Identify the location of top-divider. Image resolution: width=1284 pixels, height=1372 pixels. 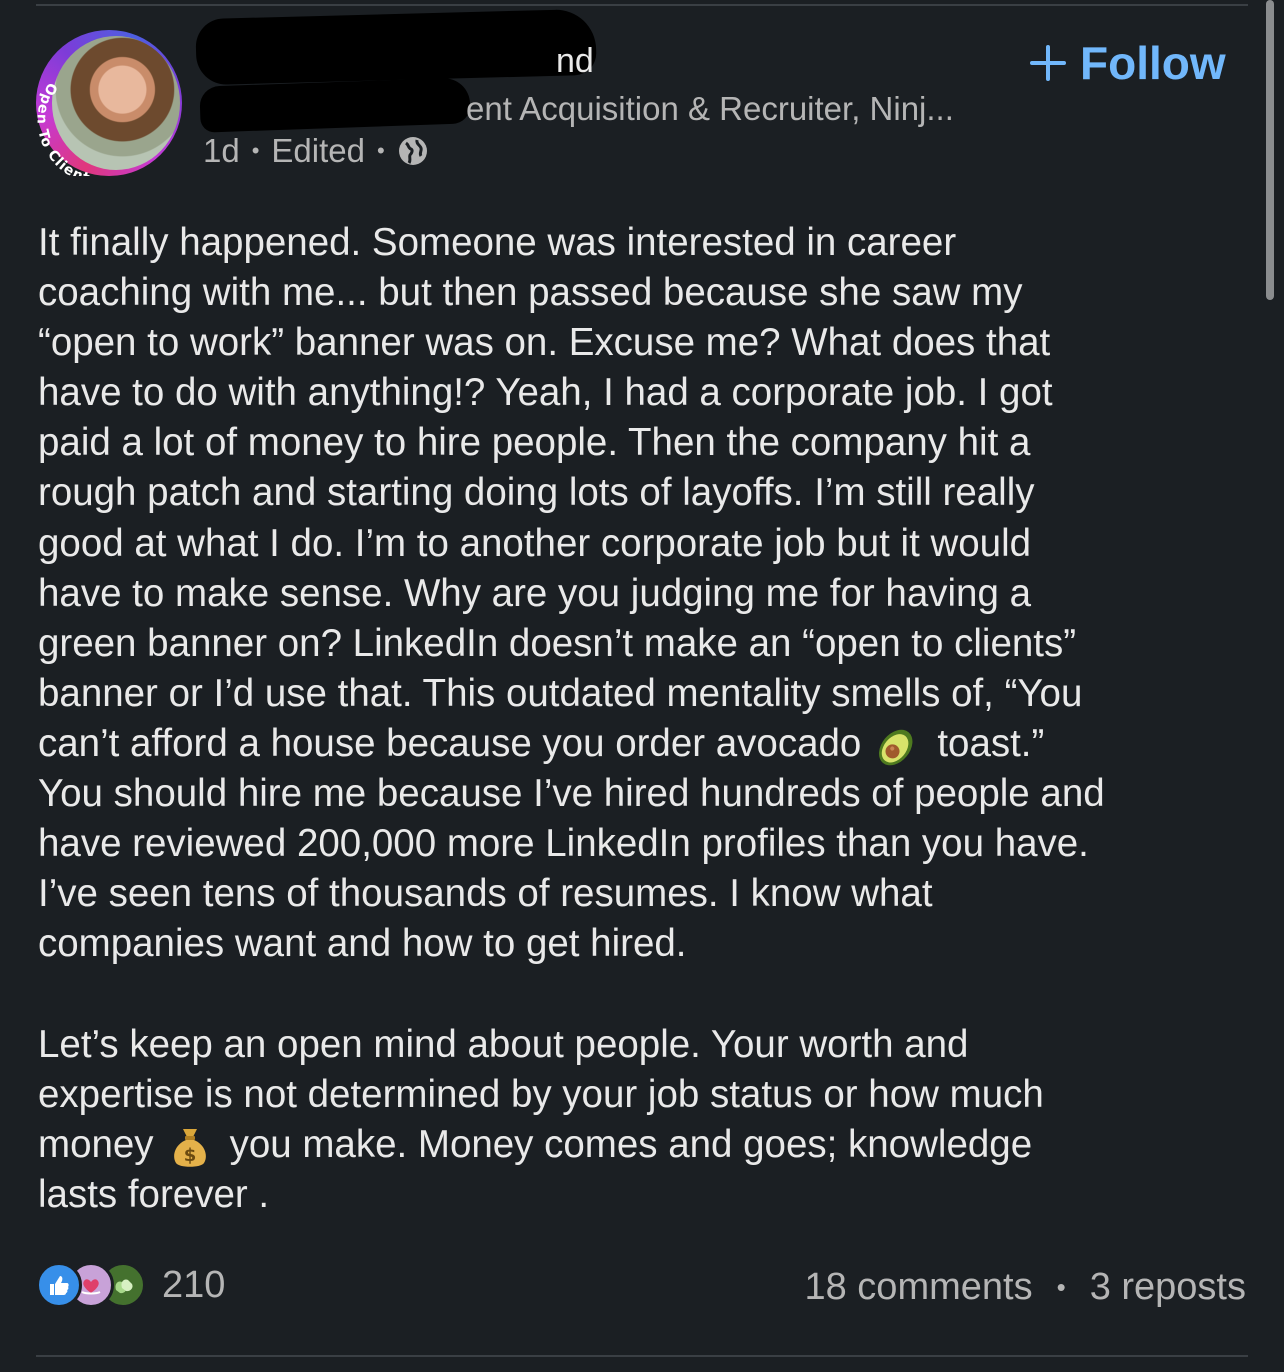
(642, 5).